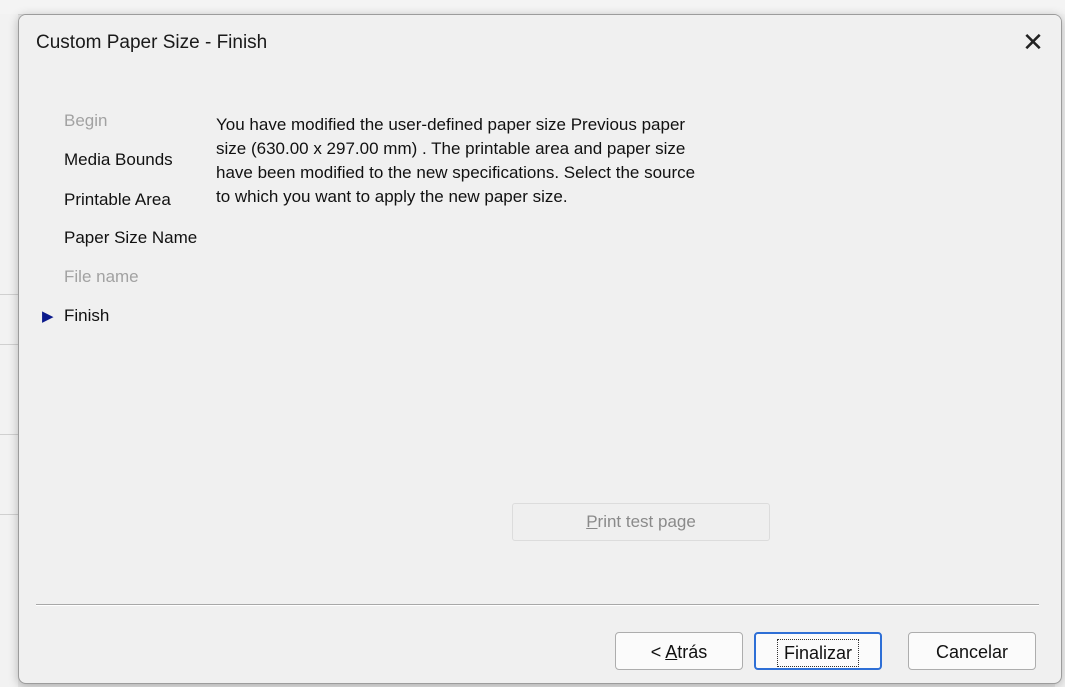  Describe the element at coordinates (692, 652) in the screenshot. I see `back-label: trás` at that location.